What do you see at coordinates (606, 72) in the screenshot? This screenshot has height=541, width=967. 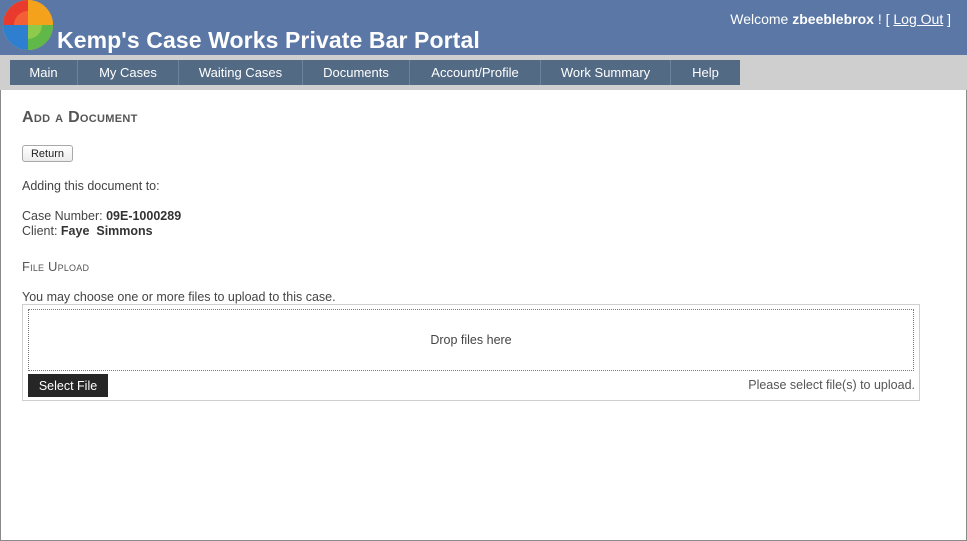 I see `nav-item-work-summary: Work Summary` at bounding box center [606, 72].